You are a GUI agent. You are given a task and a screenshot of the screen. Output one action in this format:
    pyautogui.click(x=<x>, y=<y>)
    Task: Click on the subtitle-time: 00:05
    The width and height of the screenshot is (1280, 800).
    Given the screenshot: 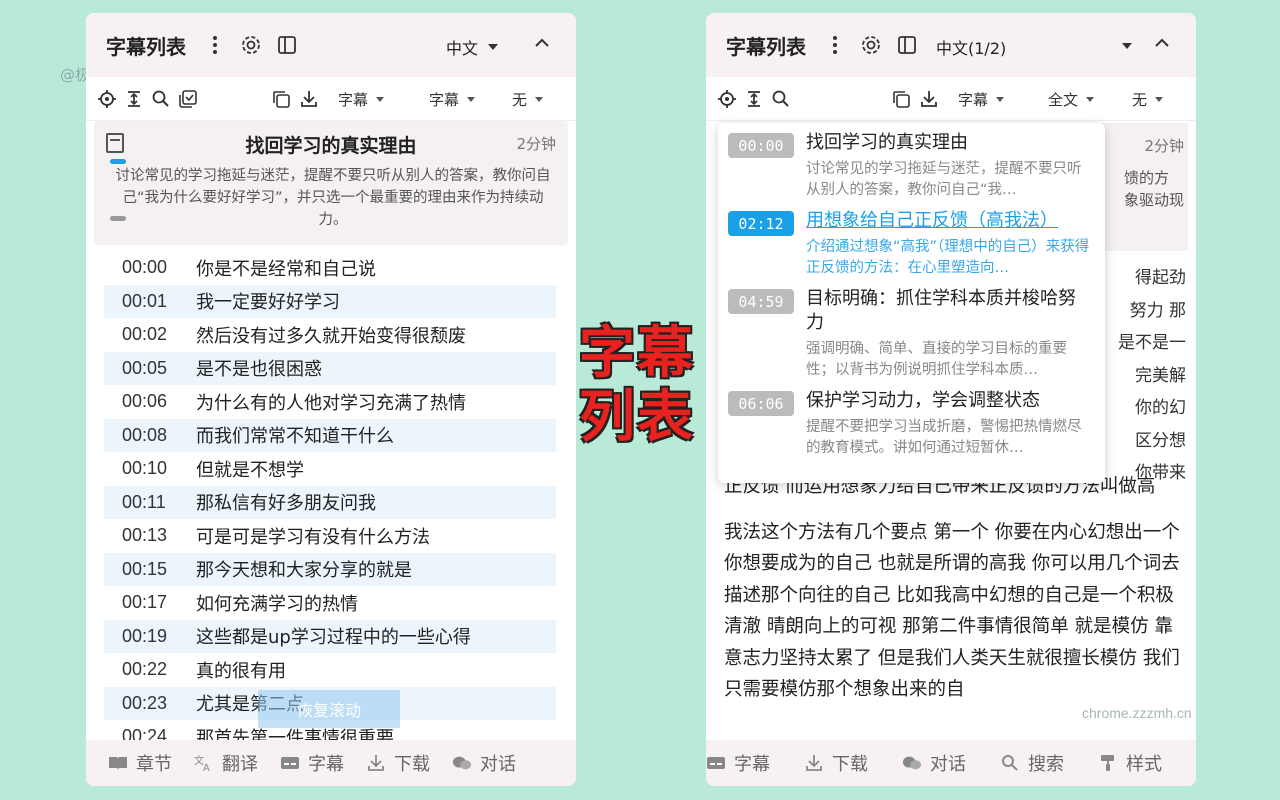 What is the action you would take?
    pyautogui.click(x=150, y=368)
    